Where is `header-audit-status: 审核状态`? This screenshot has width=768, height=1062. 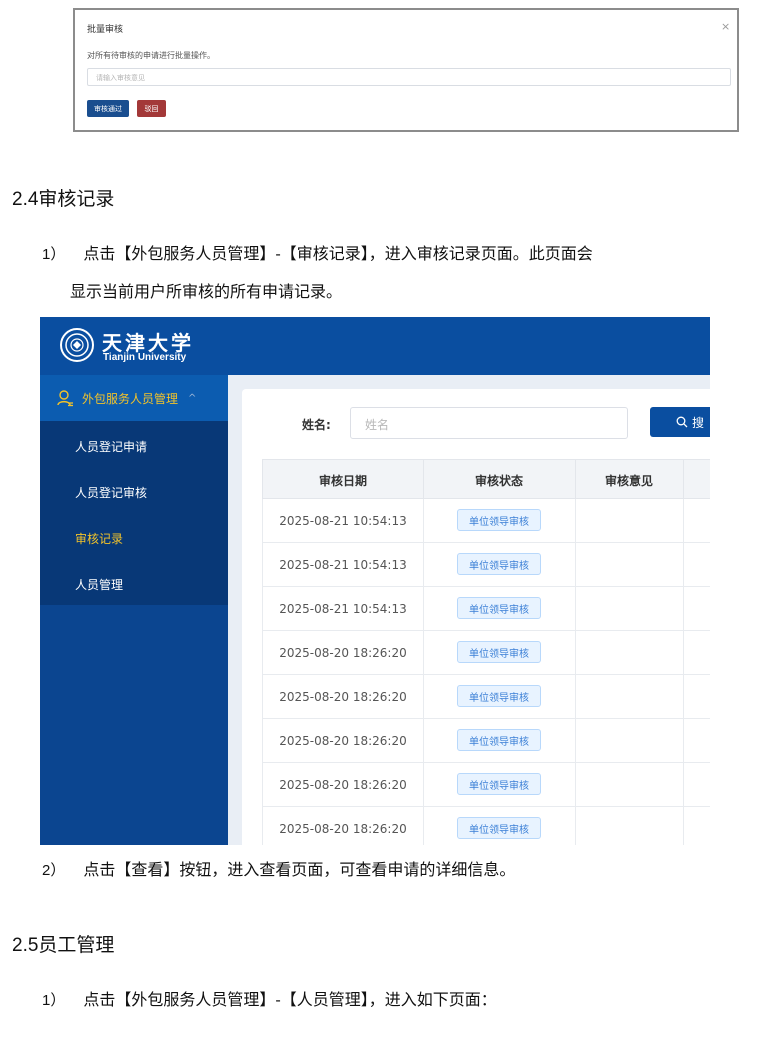
header-audit-status: 审核状态 is located at coordinates (498, 481).